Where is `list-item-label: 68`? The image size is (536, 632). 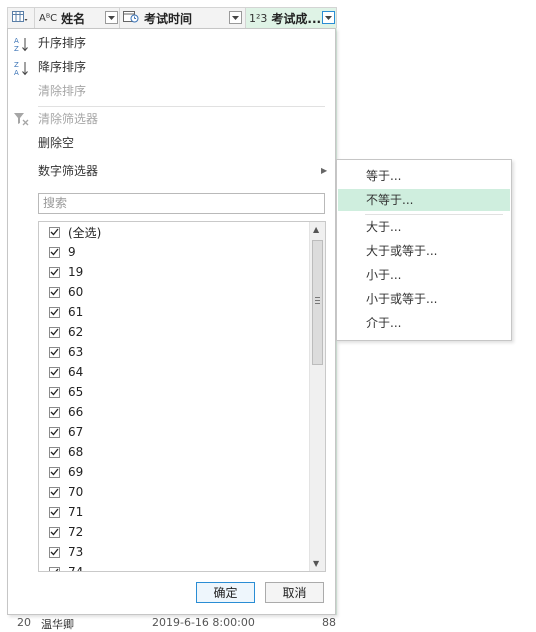 list-item-label: 68 is located at coordinates (76, 452).